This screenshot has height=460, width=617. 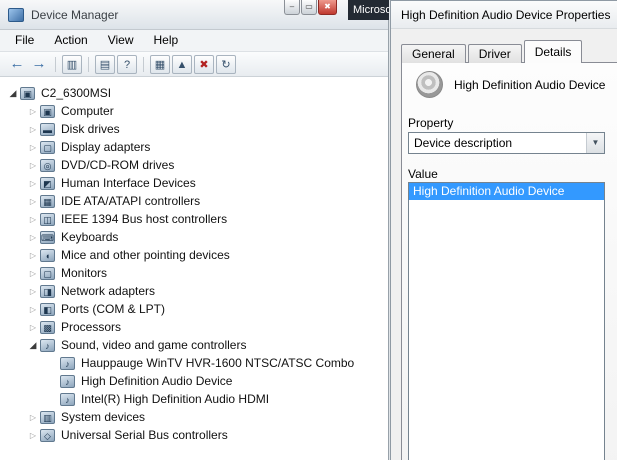 I want to click on device-manager-title: Device Manager, so click(x=75, y=14).